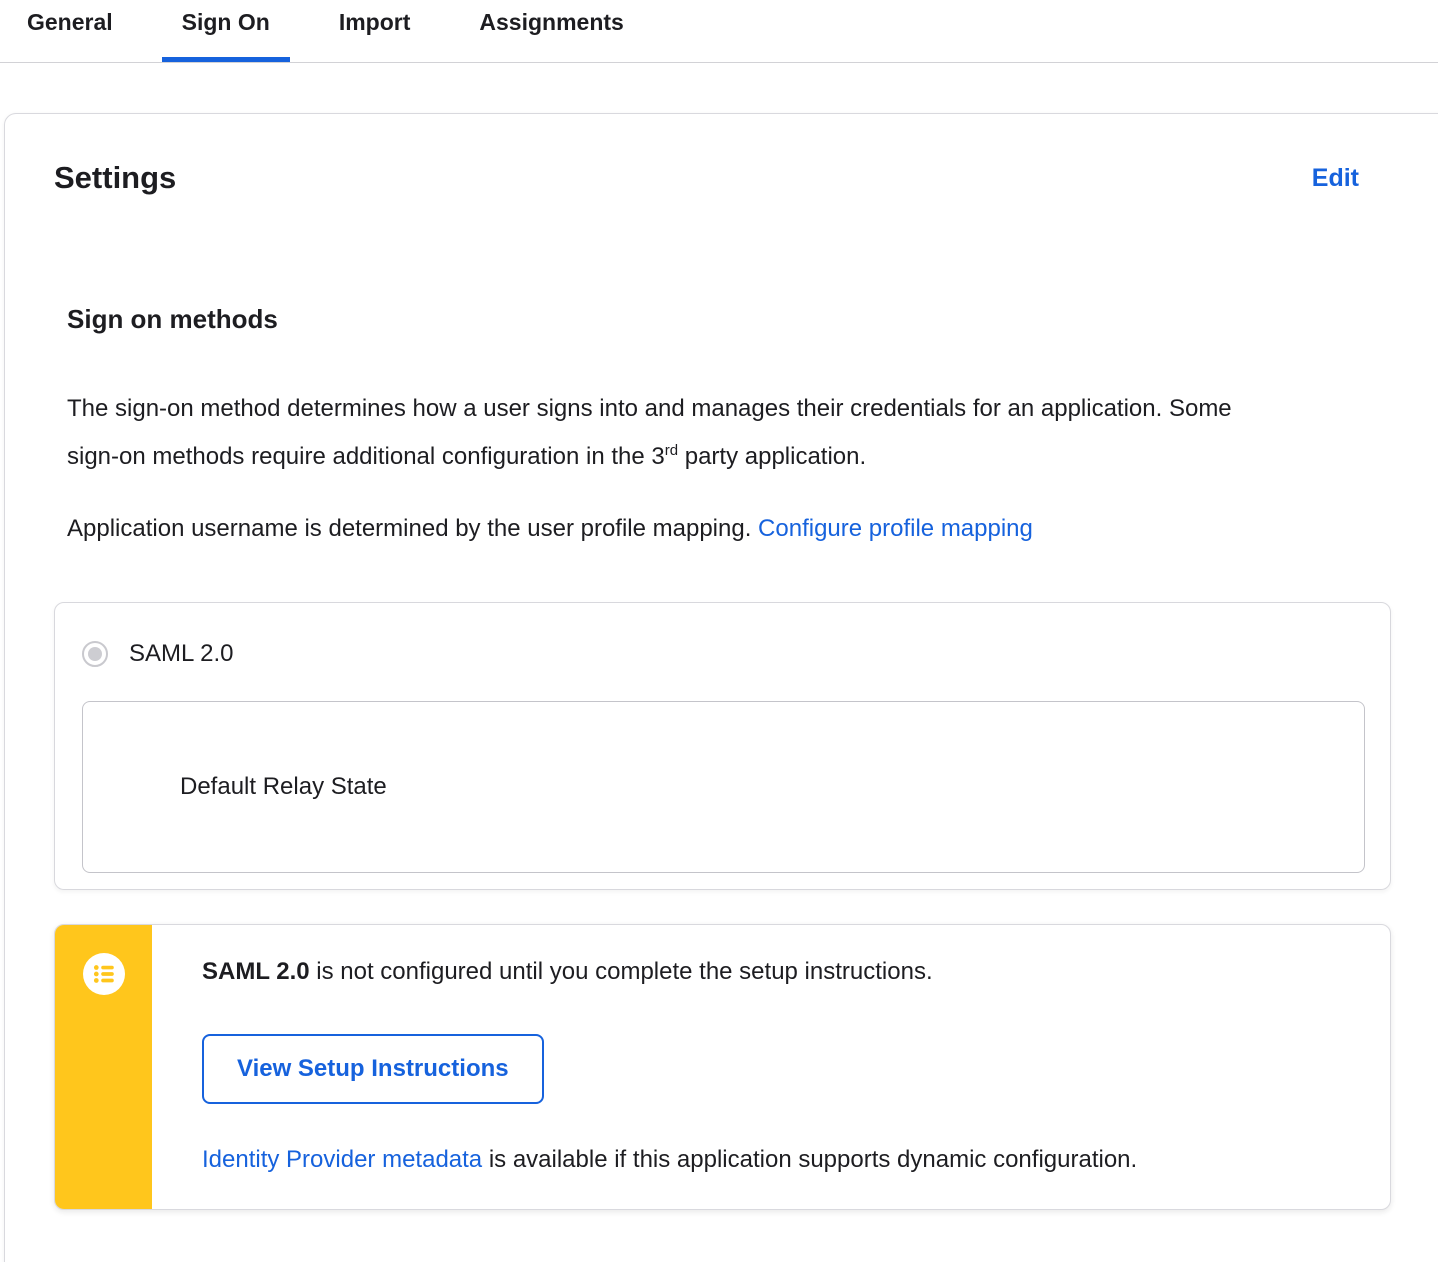 This screenshot has height=1262, width=1438. I want to click on saml-radio, so click(95, 654).